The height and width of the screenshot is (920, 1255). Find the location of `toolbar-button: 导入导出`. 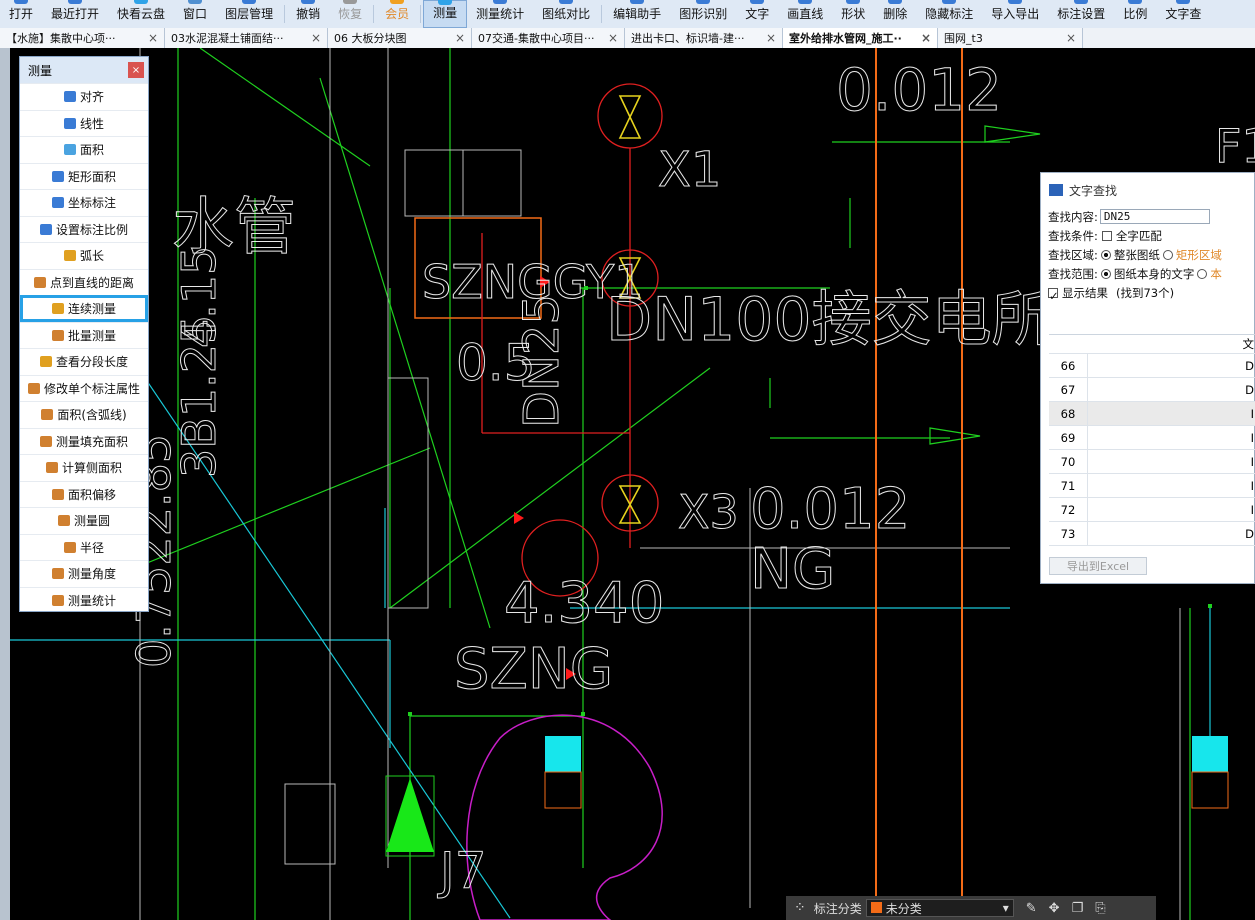

toolbar-button: 导入导出 is located at coordinates (1015, 14).